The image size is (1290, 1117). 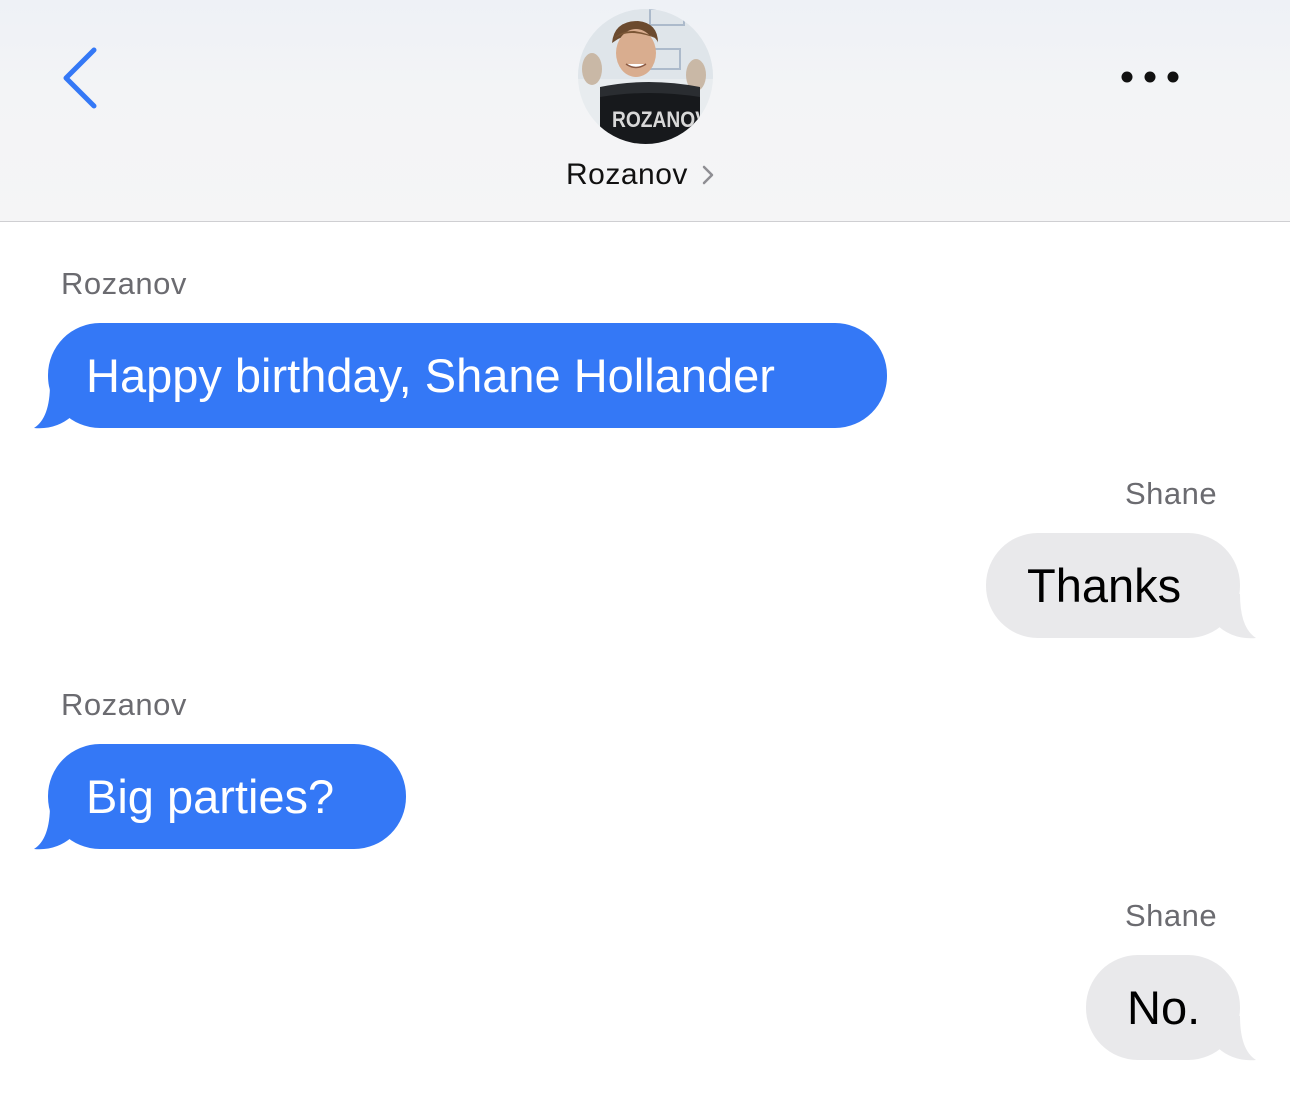 What do you see at coordinates (708, 175) in the screenshot?
I see `chevron-right-icon` at bounding box center [708, 175].